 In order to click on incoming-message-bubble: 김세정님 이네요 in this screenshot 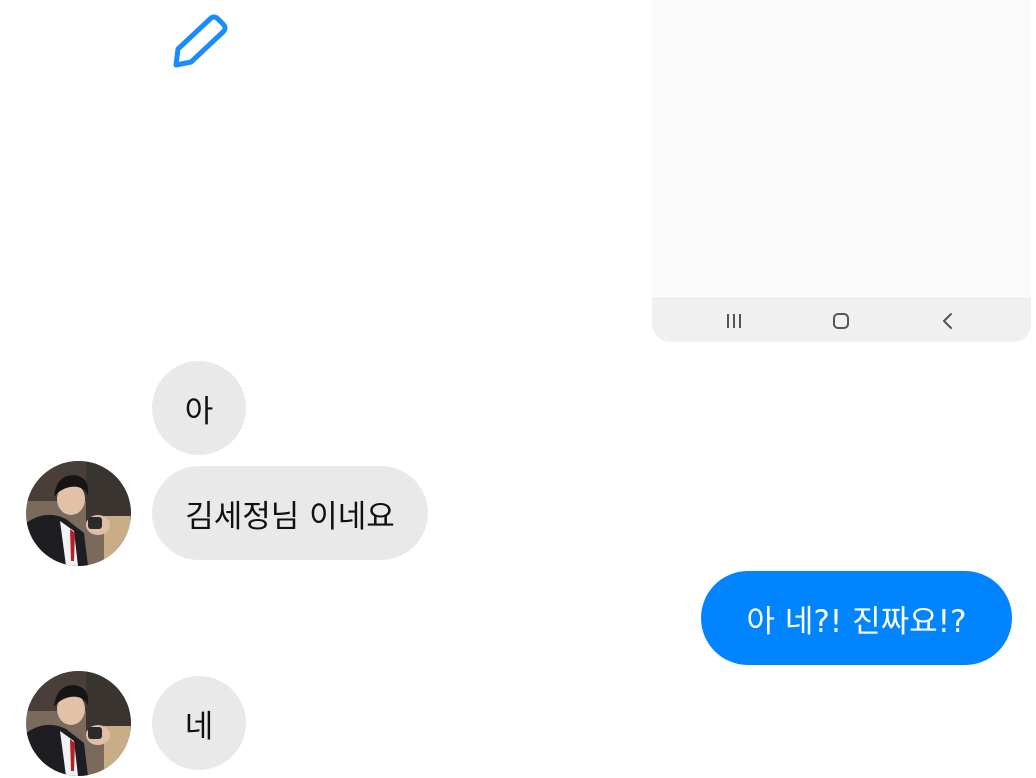, I will do `click(290, 513)`.